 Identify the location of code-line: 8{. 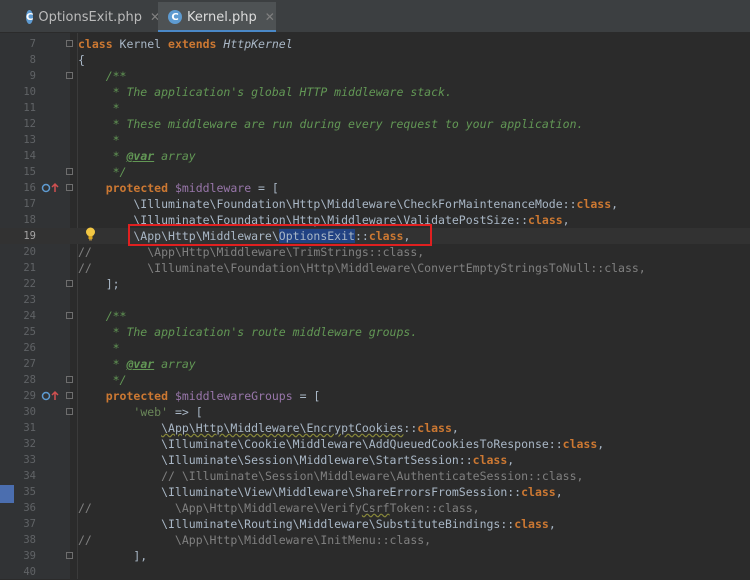
(375, 60).